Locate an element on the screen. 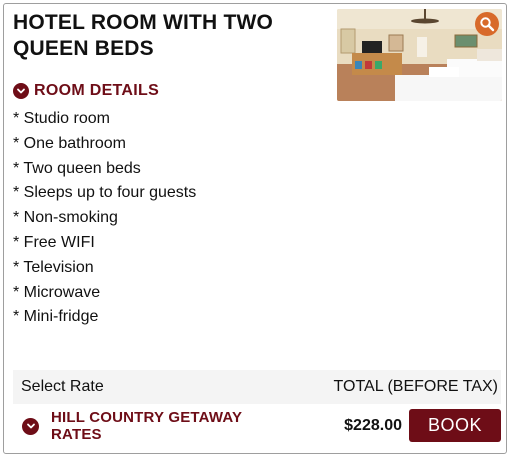 Image resolution: width=512 pixels, height=460 pixels. room-photo is located at coordinates (419, 55).